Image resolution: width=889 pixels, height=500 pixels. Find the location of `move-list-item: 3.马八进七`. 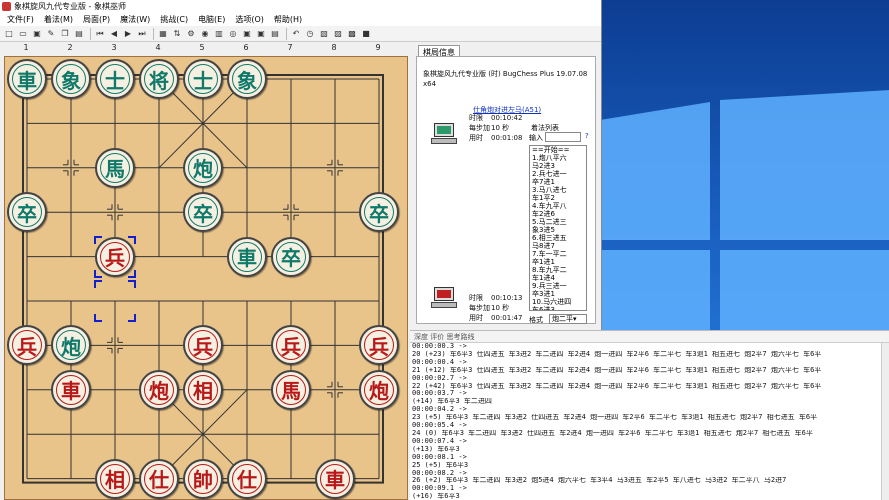

move-list-item: 3.马八进七 is located at coordinates (558, 190).